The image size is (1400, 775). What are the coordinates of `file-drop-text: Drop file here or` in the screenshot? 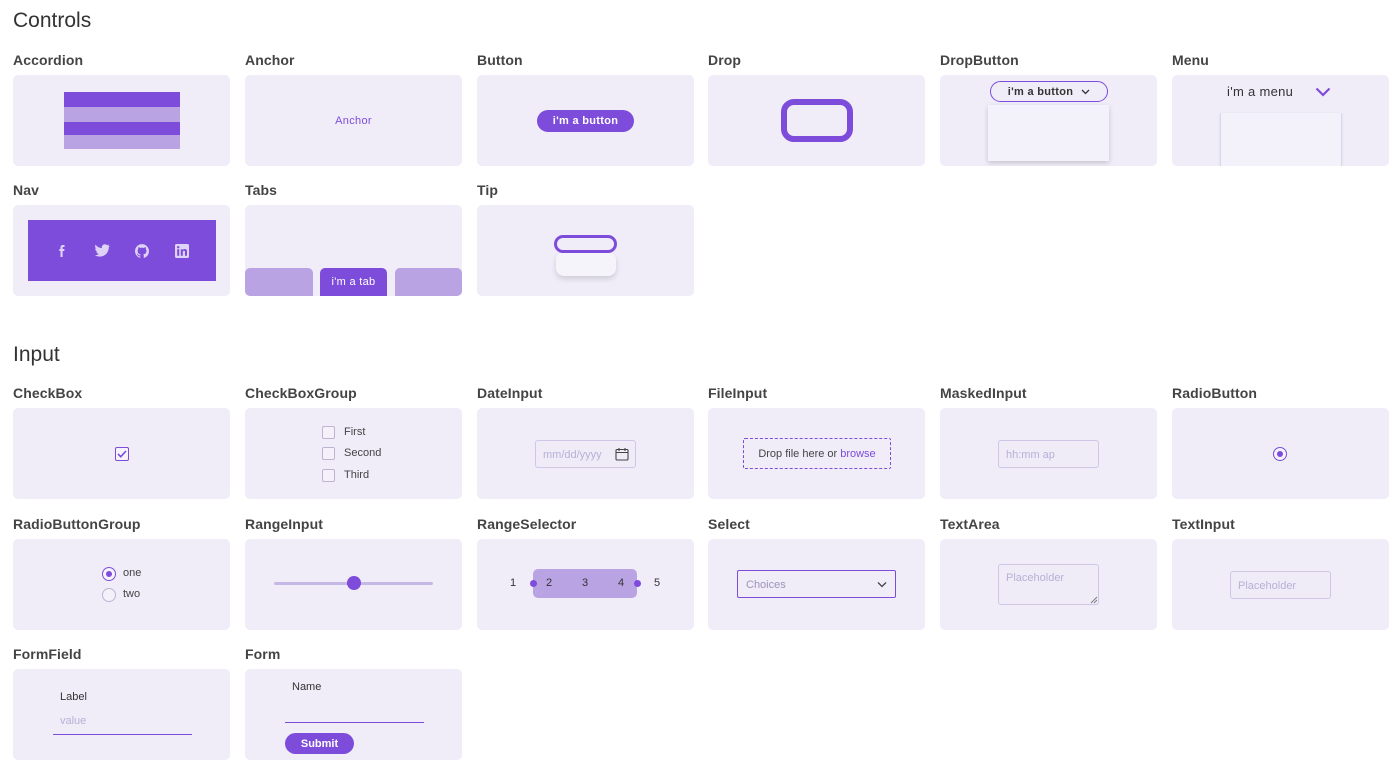 It's located at (798, 453).